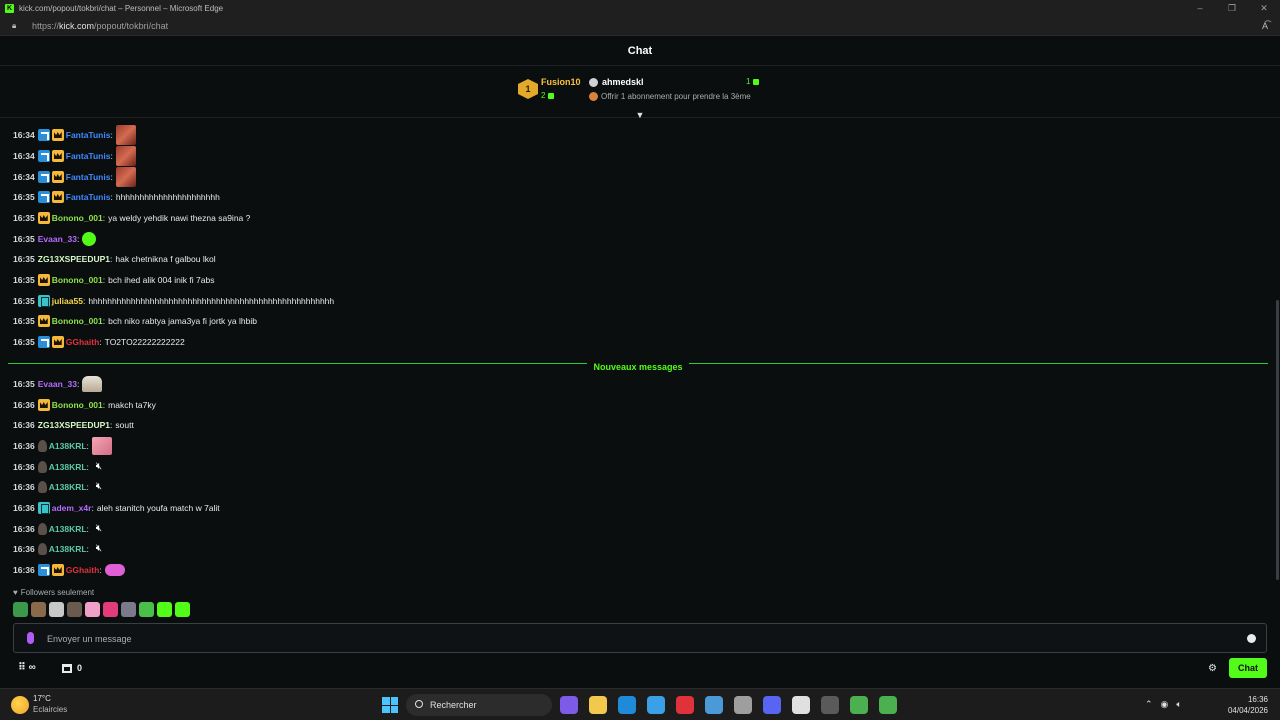 The height and width of the screenshot is (720, 1280). I want to click on taskbar-search: Rechercher, so click(479, 705).